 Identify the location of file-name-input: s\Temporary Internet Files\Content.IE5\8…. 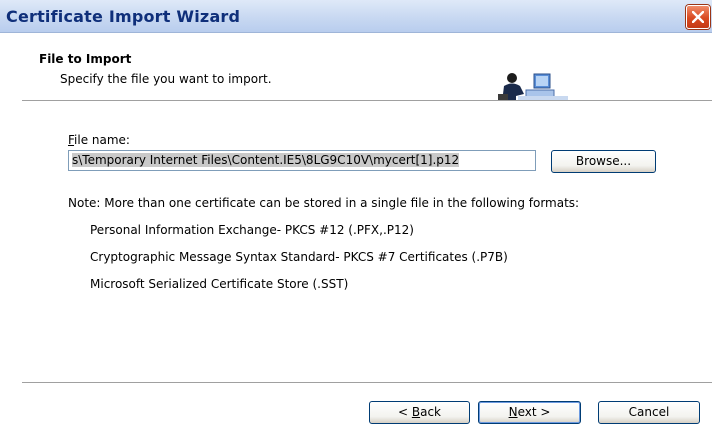
(302, 160).